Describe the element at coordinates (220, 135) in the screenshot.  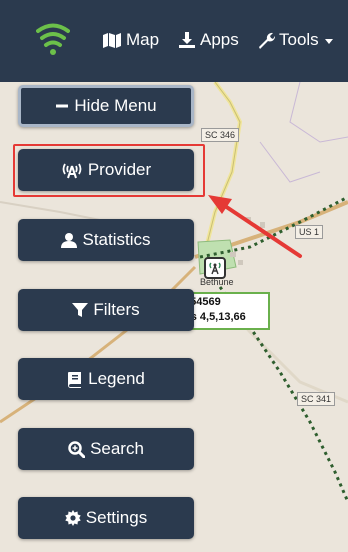
I see `road-label: SC 346` at that location.